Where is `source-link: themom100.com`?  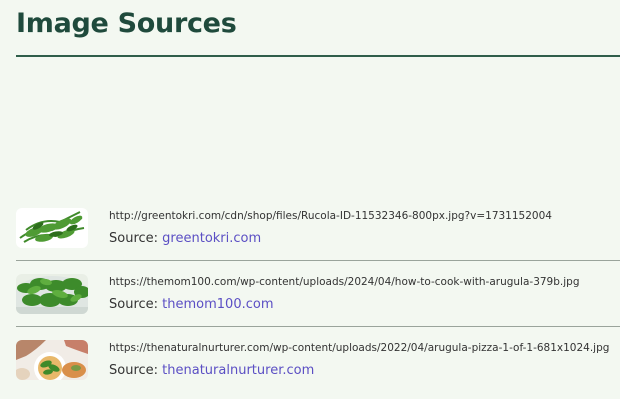
source-link: themom100.com is located at coordinates (217, 304).